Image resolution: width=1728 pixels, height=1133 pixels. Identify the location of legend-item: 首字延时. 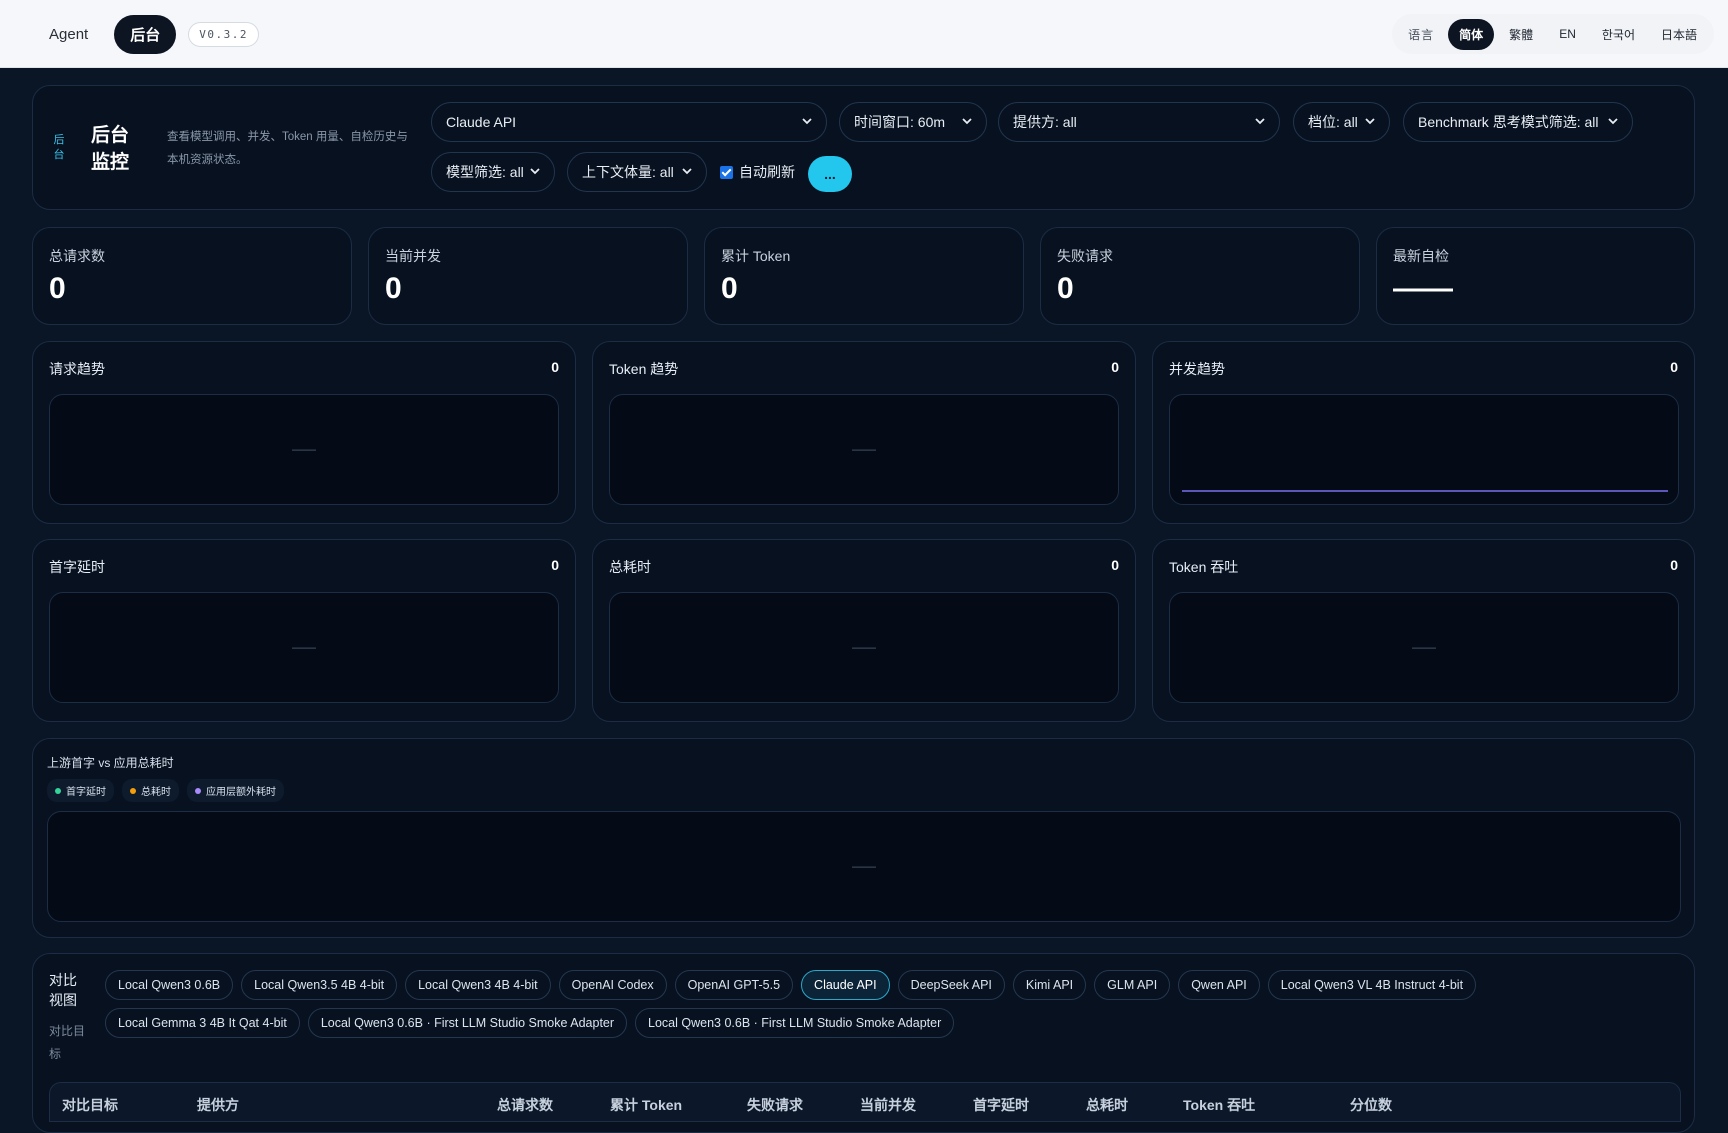
(80, 790).